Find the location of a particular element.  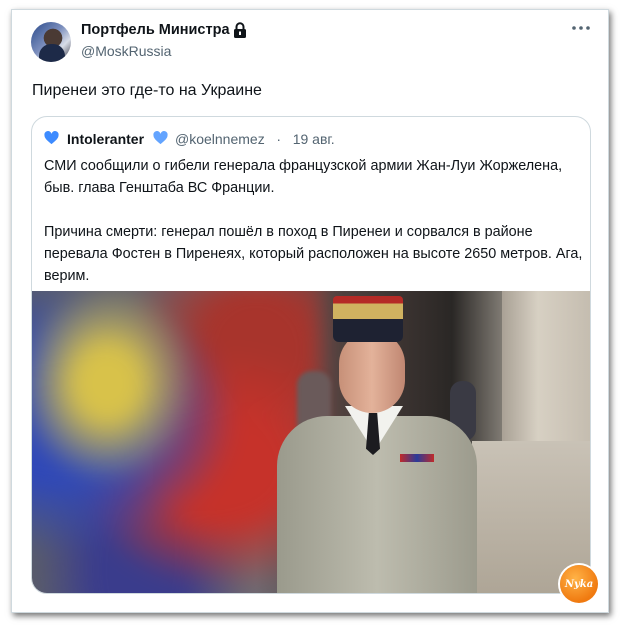

general-head is located at coordinates (372, 372).